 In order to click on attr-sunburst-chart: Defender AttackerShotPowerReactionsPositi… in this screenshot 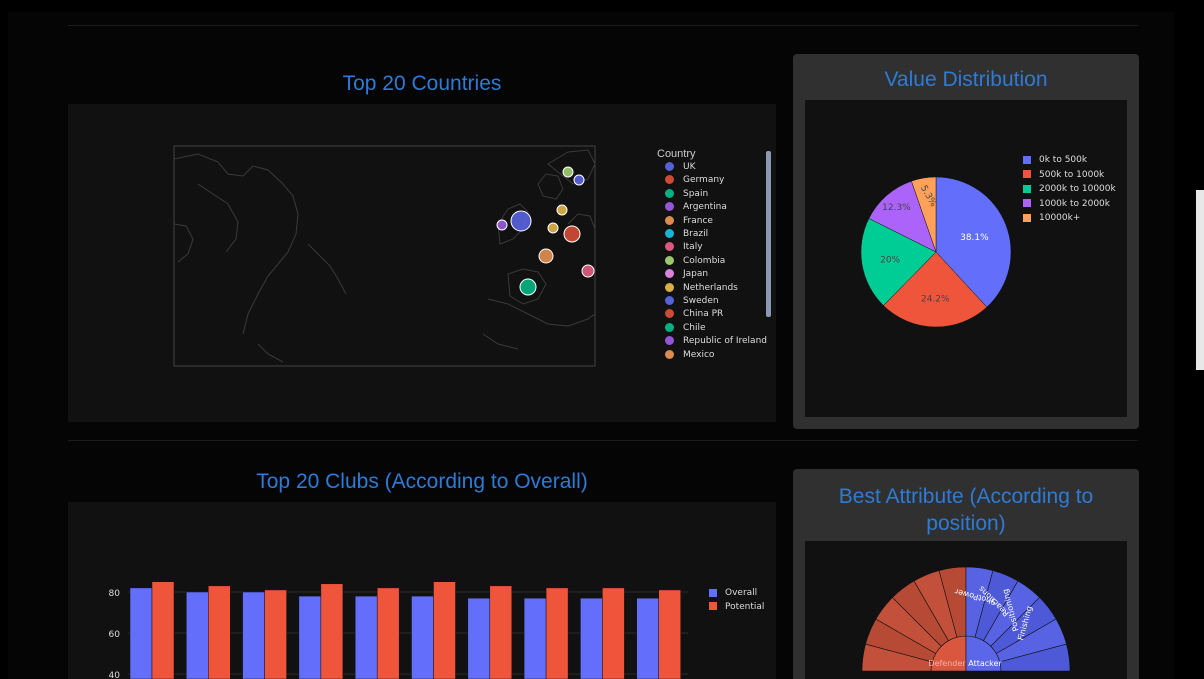, I will do `click(966, 610)`.